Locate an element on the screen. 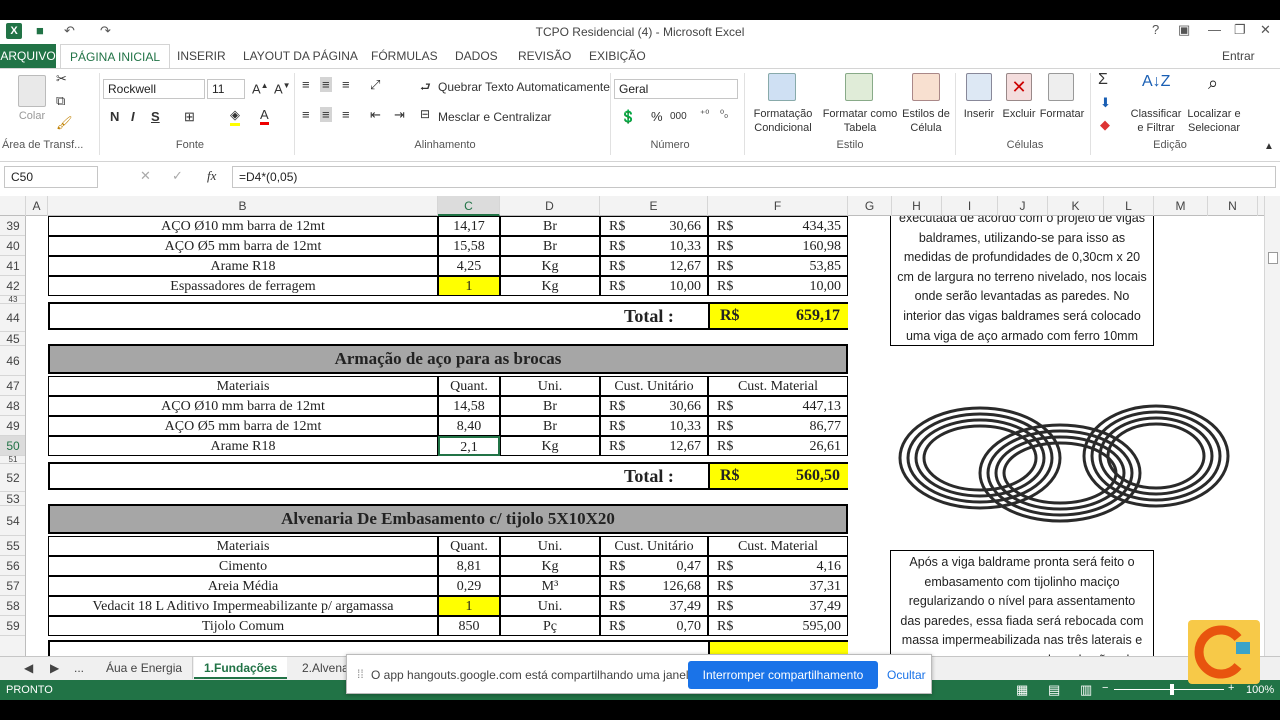 The width and height of the screenshot is (1280, 720). name-box: C50 is located at coordinates (51, 177).